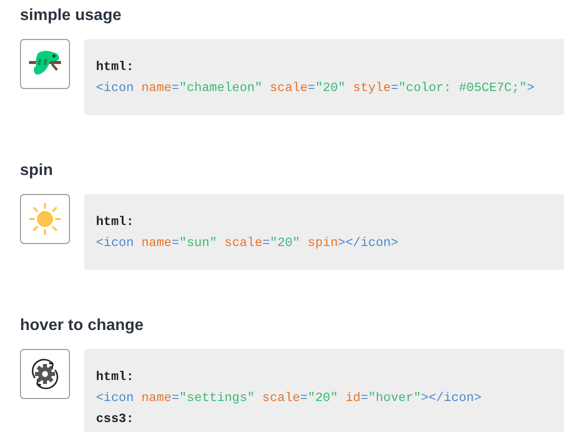  What do you see at coordinates (82, 326) in the screenshot?
I see `section-heading: hover to change` at bounding box center [82, 326].